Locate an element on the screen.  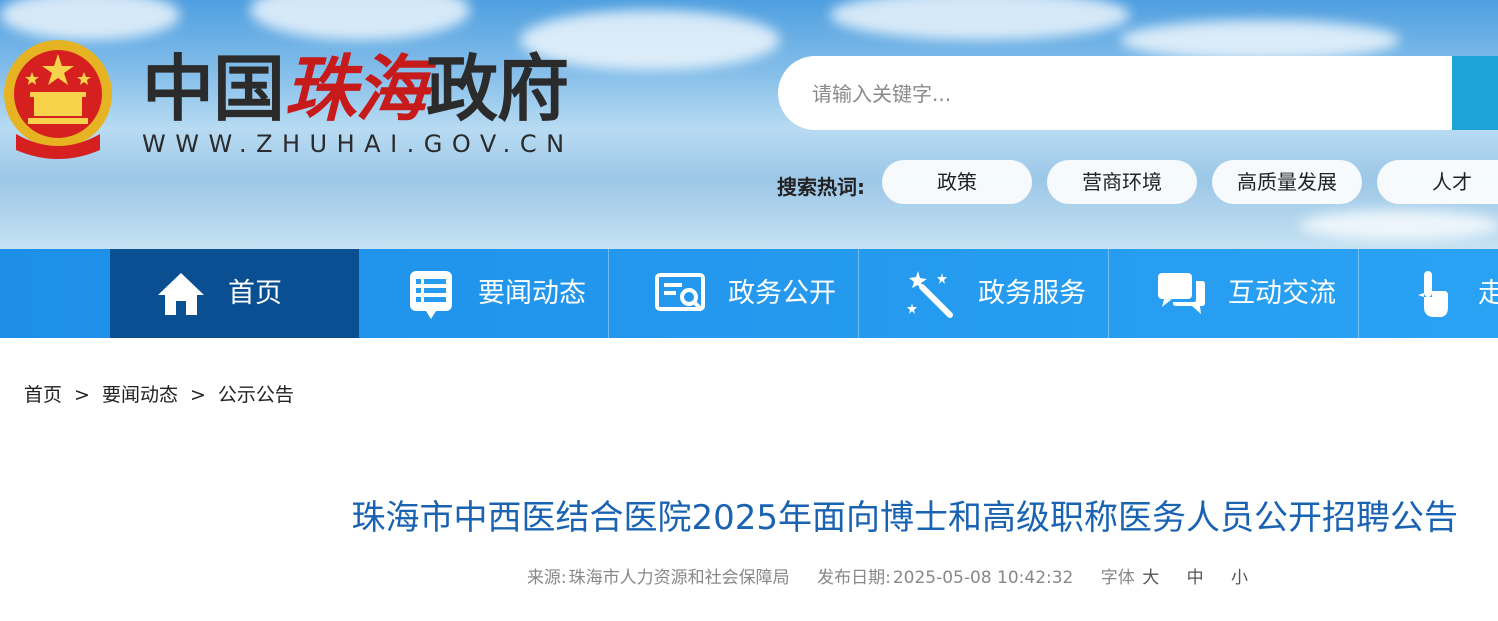
site-url: WWW.ZHUHAI.GOV.CN is located at coordinates (358, 144).